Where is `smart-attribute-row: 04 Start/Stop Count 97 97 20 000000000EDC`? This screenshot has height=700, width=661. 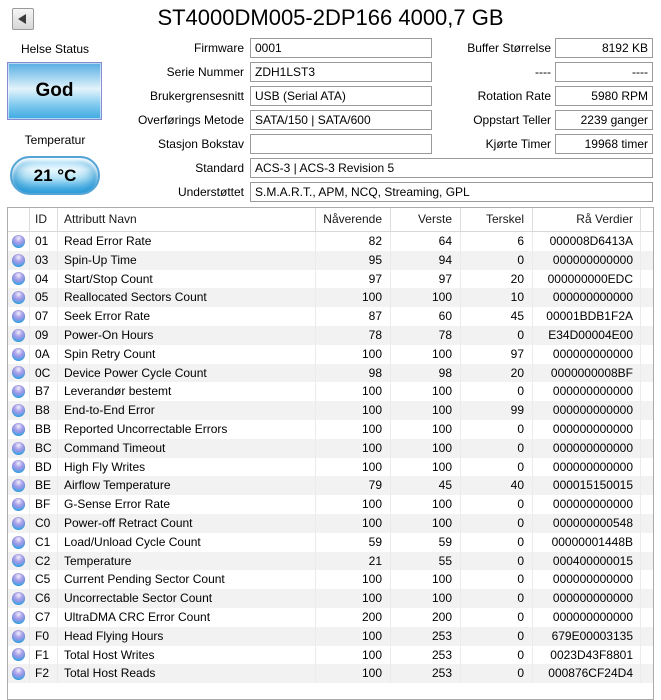
smart-attribute-row: 04 Start/Stop Count 97 97 20 000000000EDC is located at coordinates (330, 279).